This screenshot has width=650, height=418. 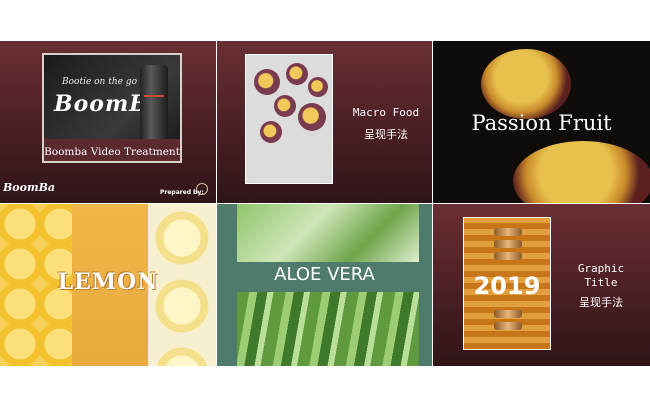 I want to click on tile-lemon: LEMON, so click(x=108, y=285).